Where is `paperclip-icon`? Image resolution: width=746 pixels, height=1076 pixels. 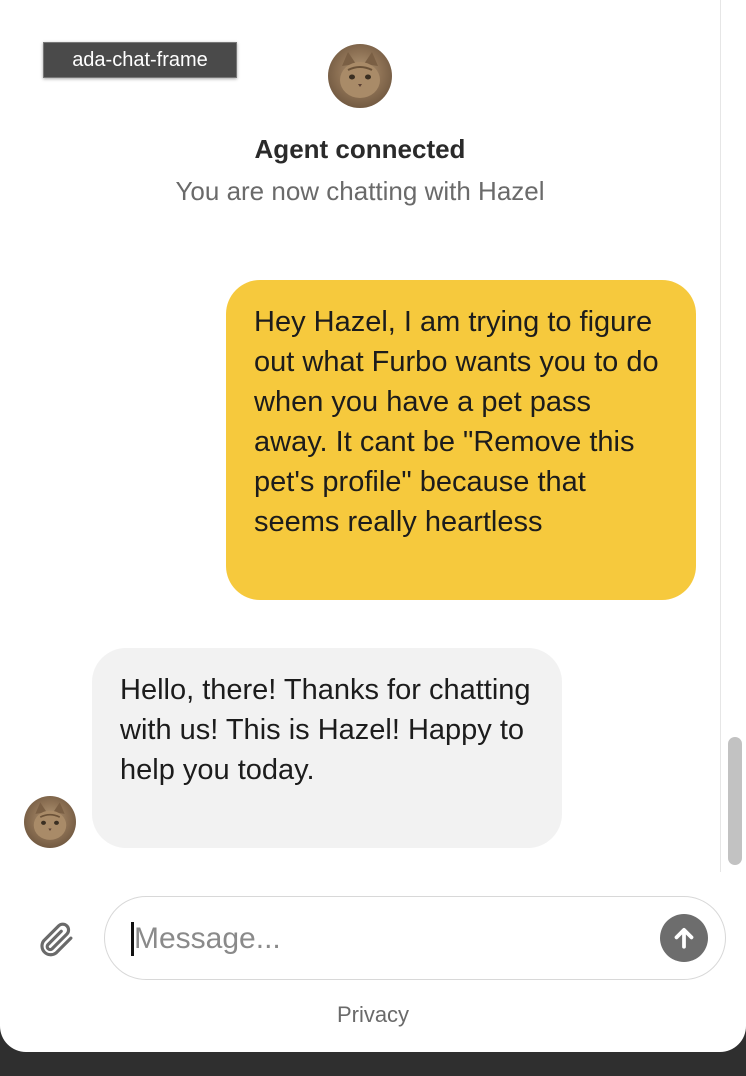 paperclip-icon is located at coordinates (56, 939).